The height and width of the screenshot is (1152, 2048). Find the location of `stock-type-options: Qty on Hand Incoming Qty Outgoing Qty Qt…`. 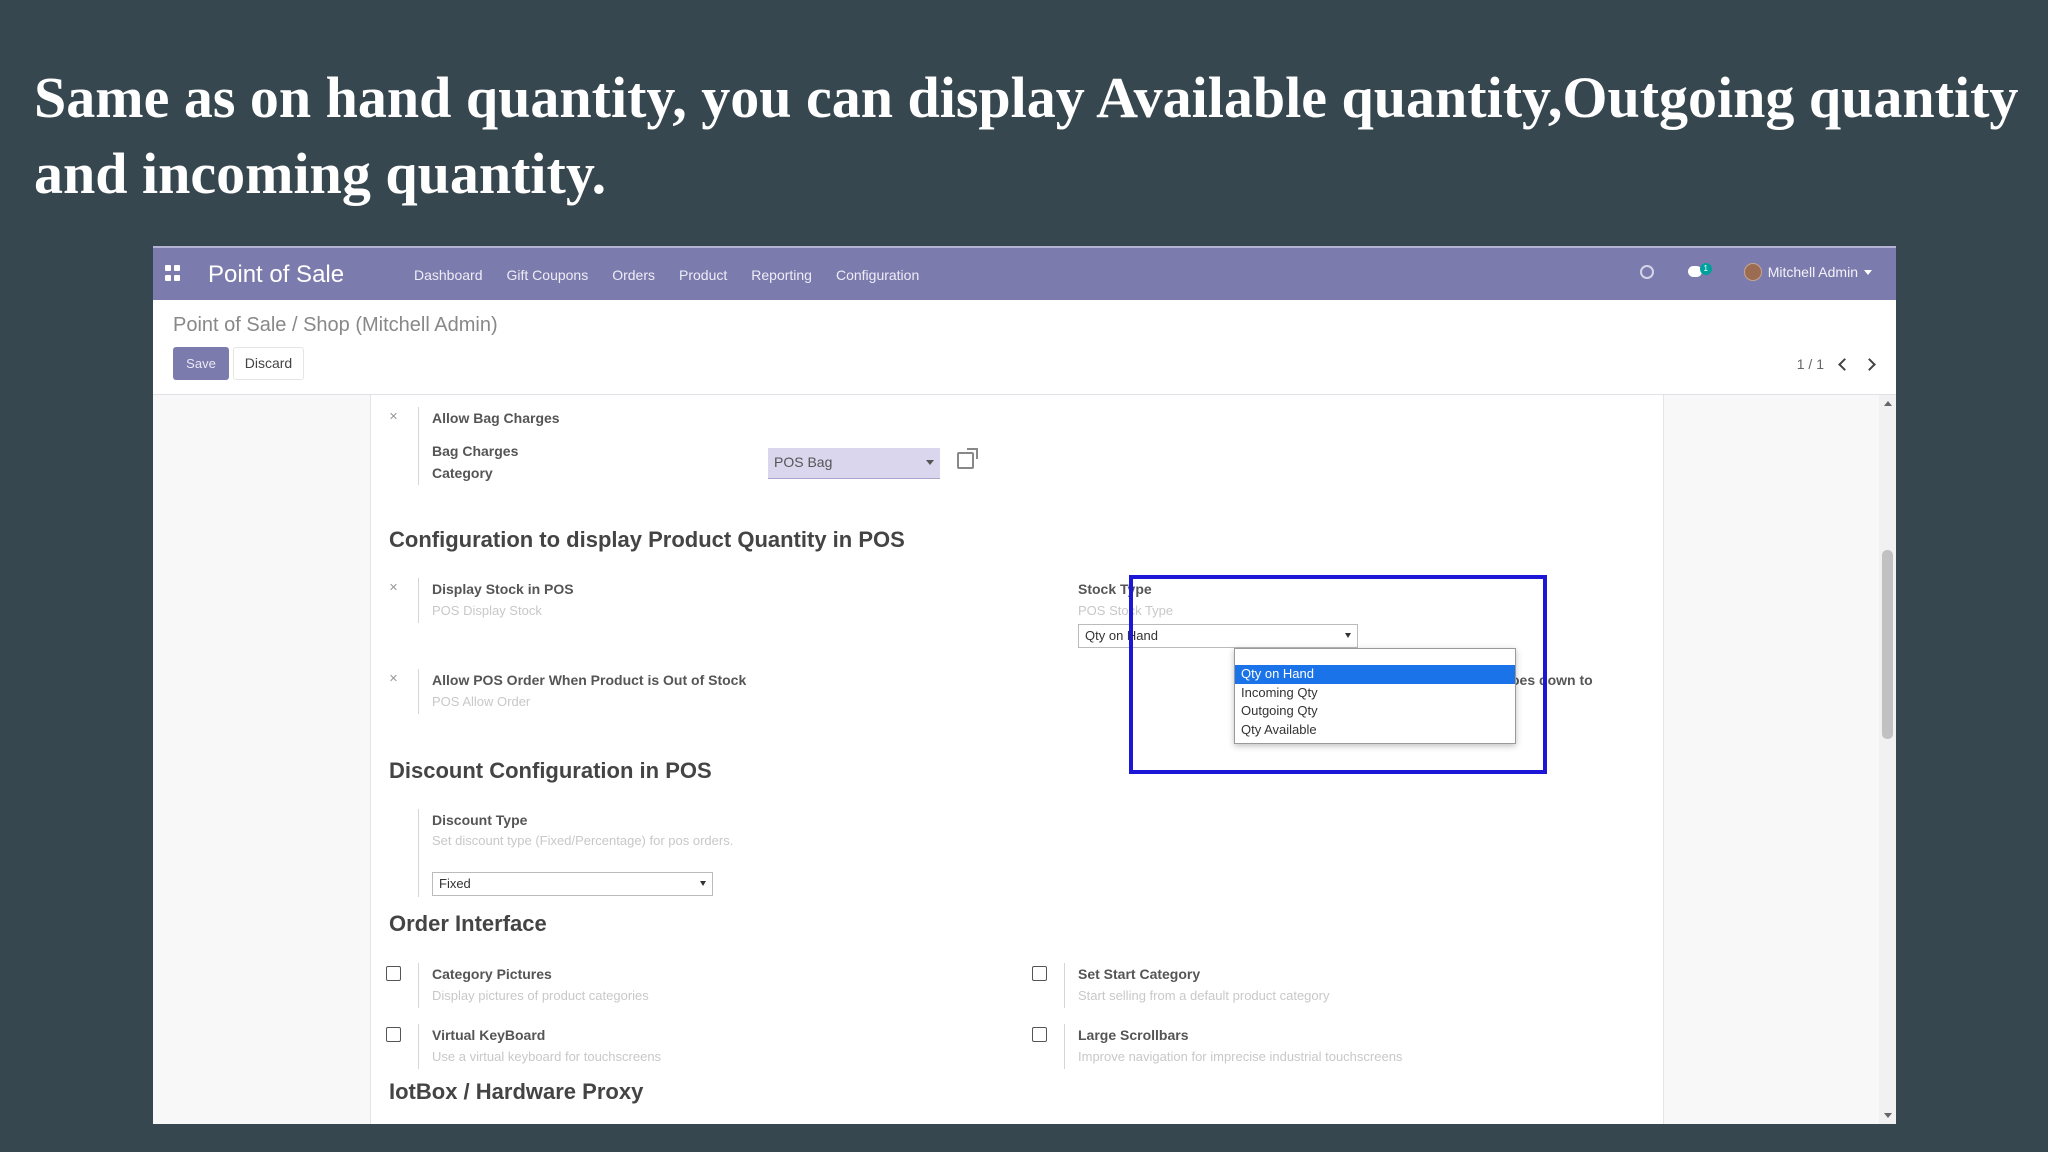

stock-type-options: Qty on Hand Incoming Qty Outgoing Qty Qt… is located at coordinates (1375, 696).